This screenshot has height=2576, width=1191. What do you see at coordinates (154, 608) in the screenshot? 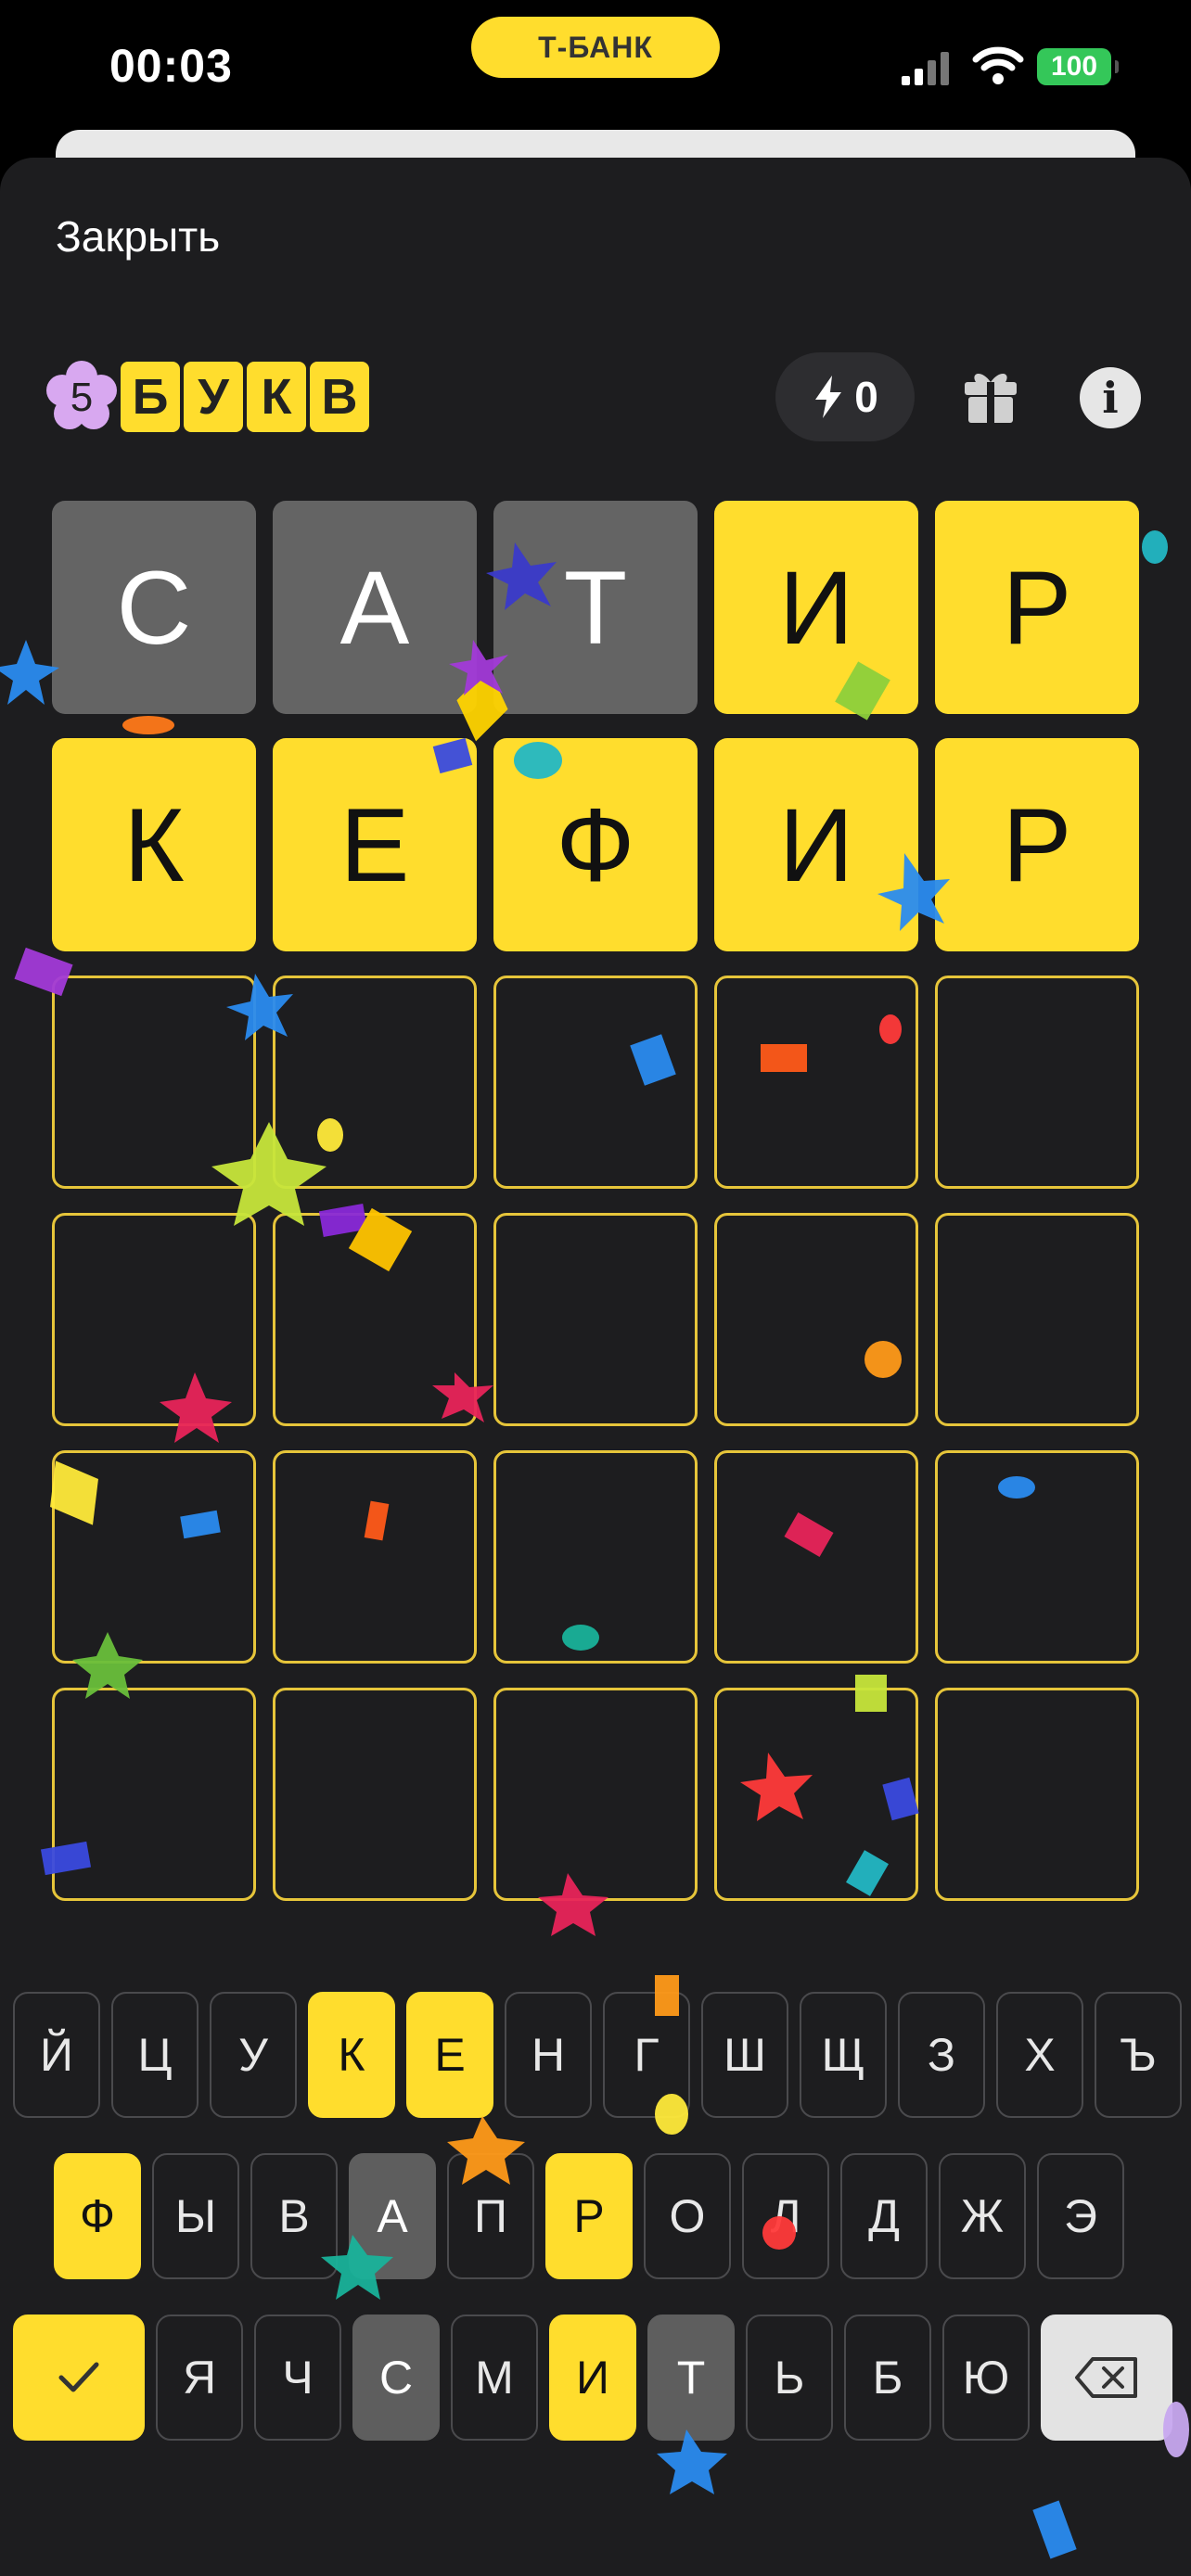
I see `board-tile: С` at bounding box center [154, 608].